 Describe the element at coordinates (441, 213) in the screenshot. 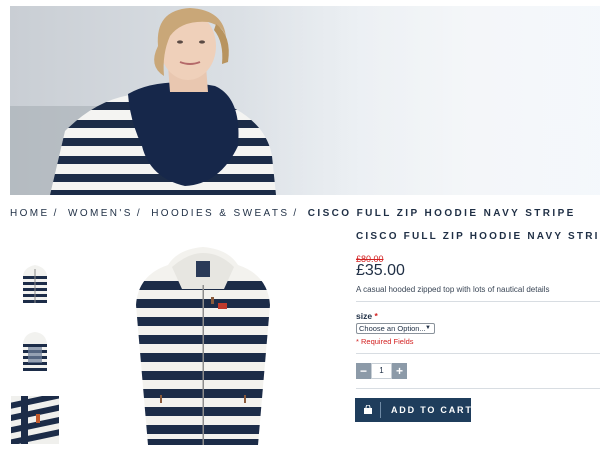

I see `breadcrumb-current: CISCO FULL ZIP HOODIE NAVY STRIPE` at that location.